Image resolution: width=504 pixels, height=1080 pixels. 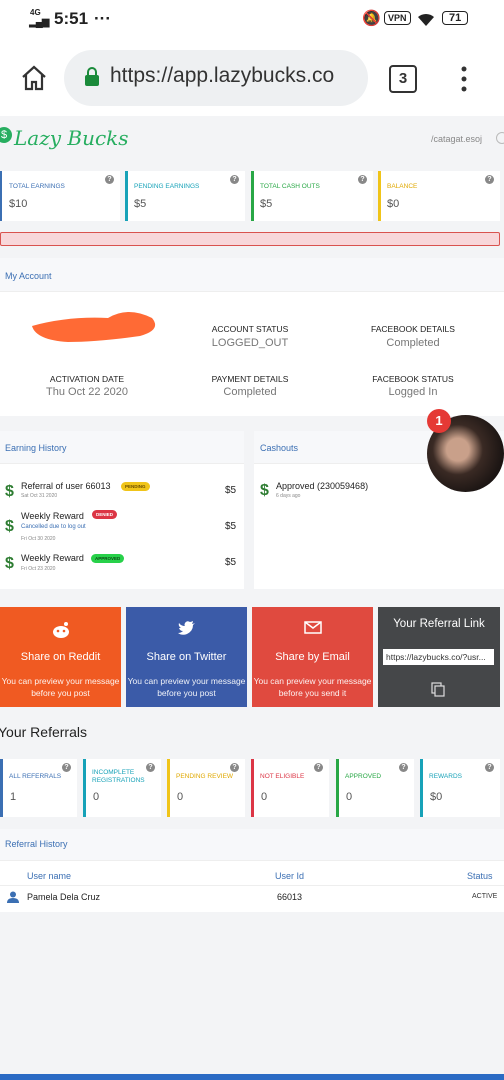 I want to click on stat-pending-earnings: Pending Earnings $5 ?, so click(x=185, y=196).